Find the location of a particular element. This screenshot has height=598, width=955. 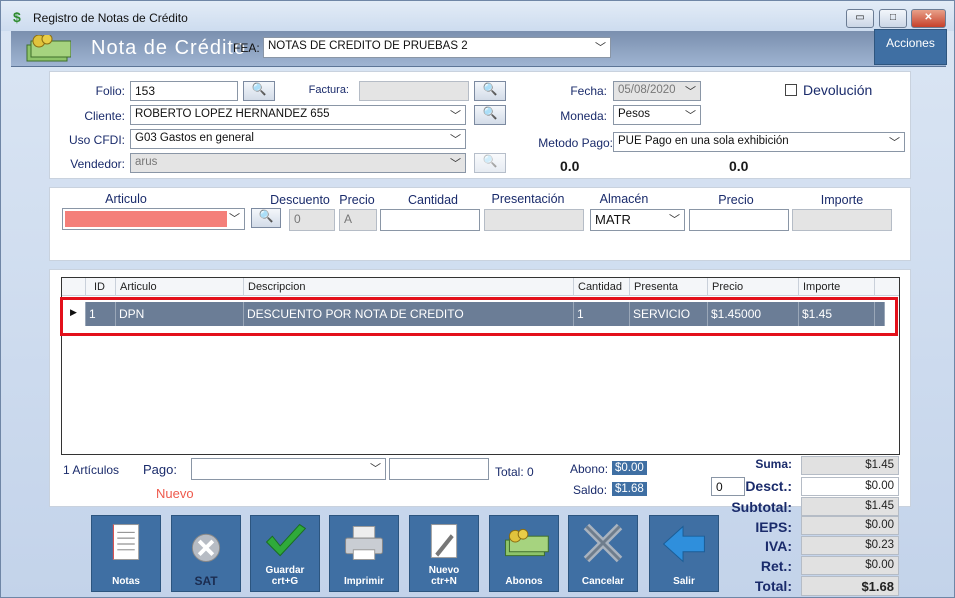

pago-total: Total: 0 is located at coordinates (514, 472).